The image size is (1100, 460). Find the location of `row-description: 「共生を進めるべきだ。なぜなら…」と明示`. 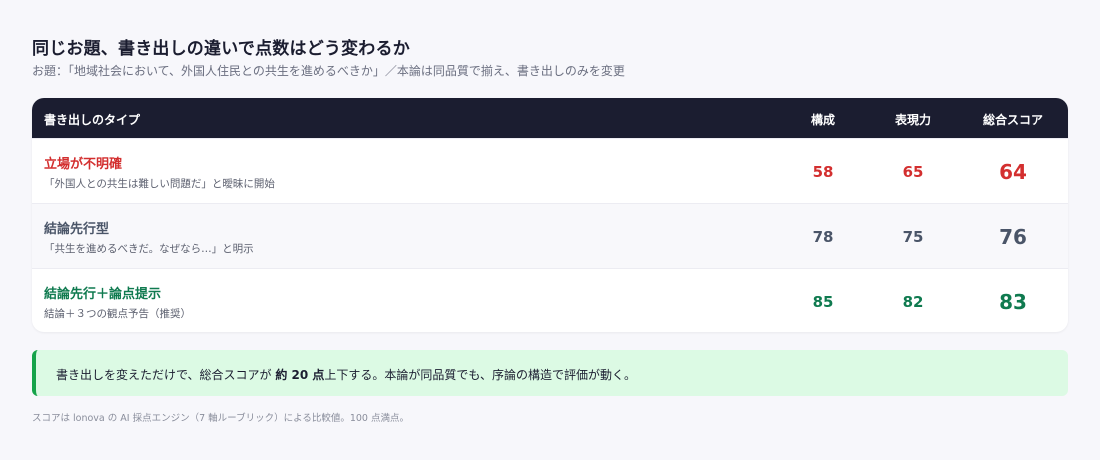

row-description: 「共生を進めるべきだ。なぜなら…」と明示 is located at coordinates (149, 249).